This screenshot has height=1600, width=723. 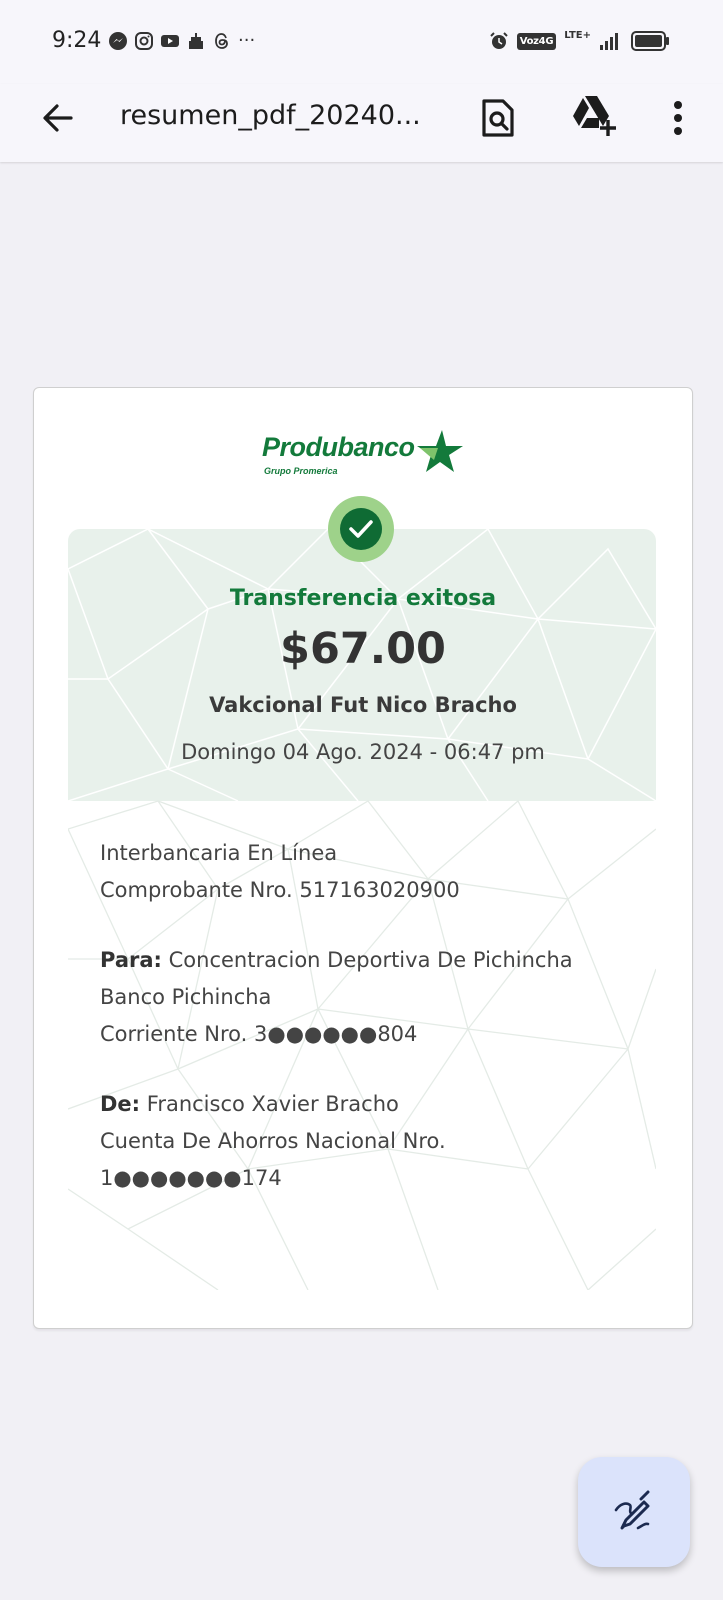 What do you see at coordinates (186, 997) in the screenshot?
I see `recipient-bank: Banco Pichincha` at bounding box center [186, 997].